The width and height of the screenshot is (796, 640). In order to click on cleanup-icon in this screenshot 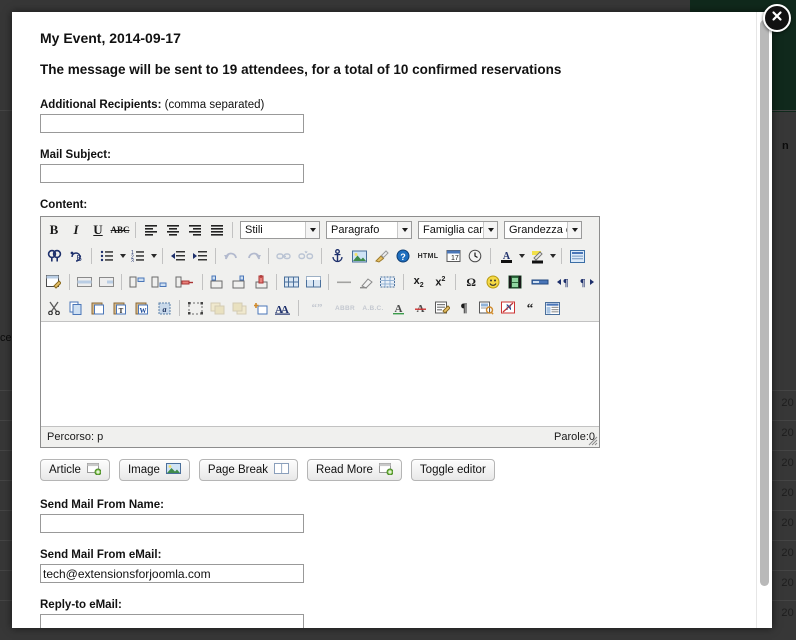, I will do `click(381, 256)`.